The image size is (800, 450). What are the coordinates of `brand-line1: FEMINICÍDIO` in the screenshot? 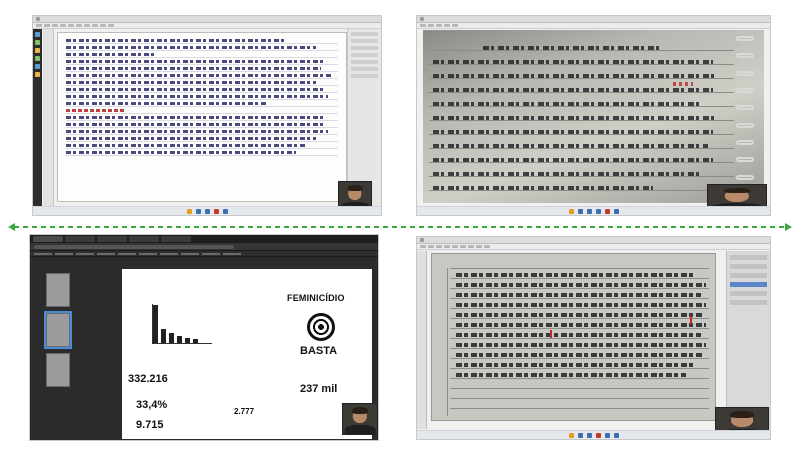 It's located at (316, 298).